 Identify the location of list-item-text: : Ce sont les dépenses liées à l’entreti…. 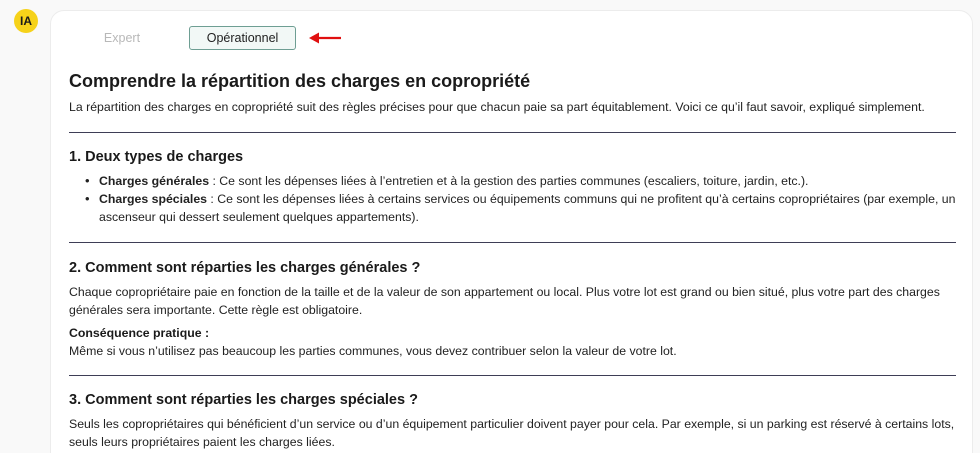
(509, 181).